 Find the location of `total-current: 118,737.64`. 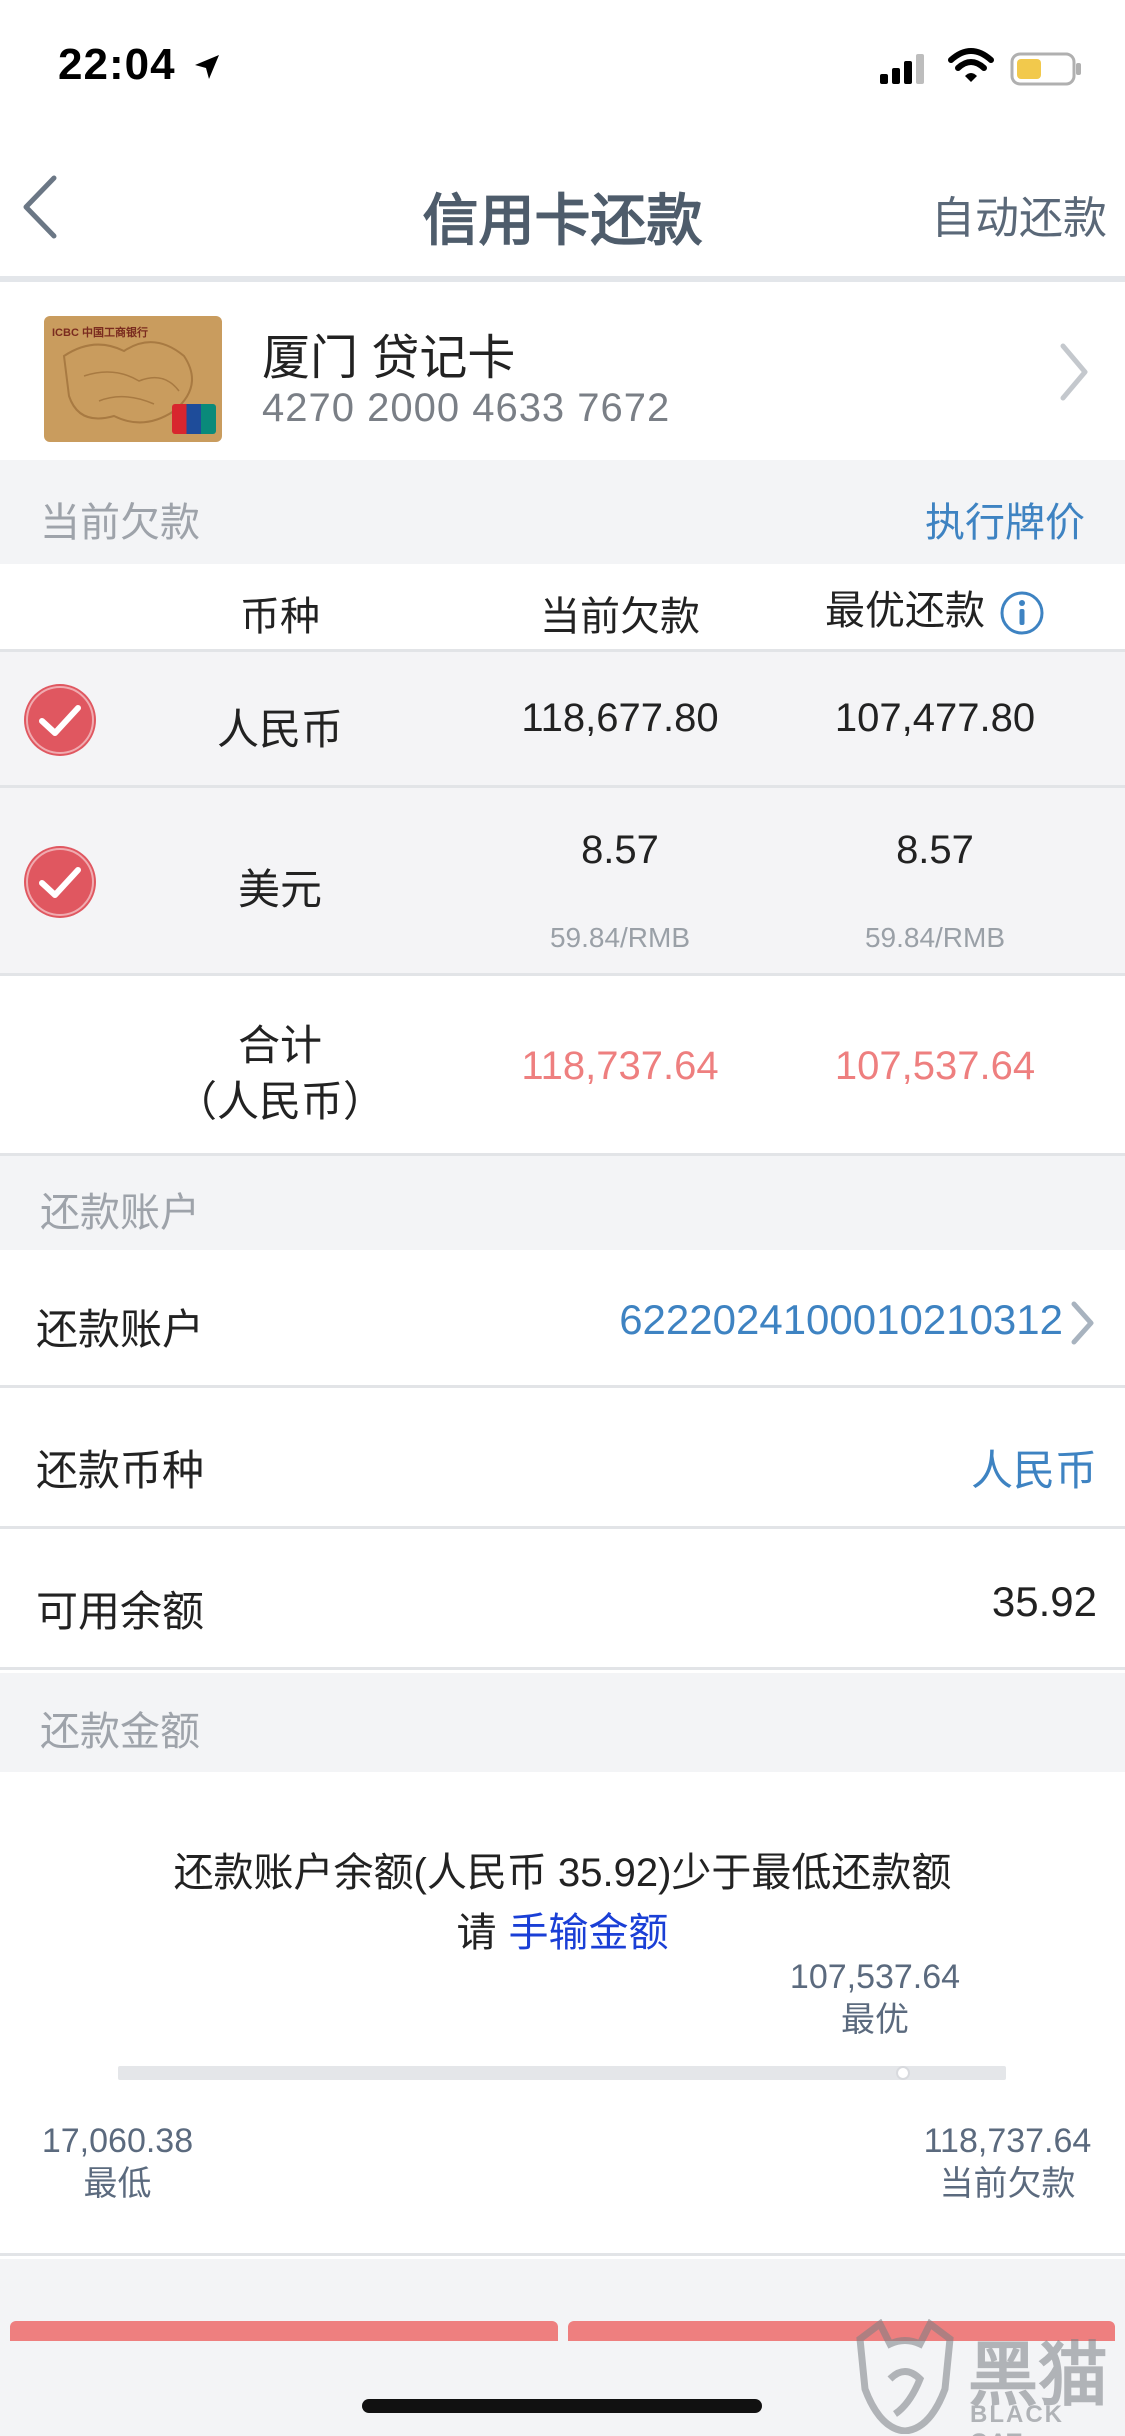

total-current: 118,737.64 is located at coordinates (620, 1066).